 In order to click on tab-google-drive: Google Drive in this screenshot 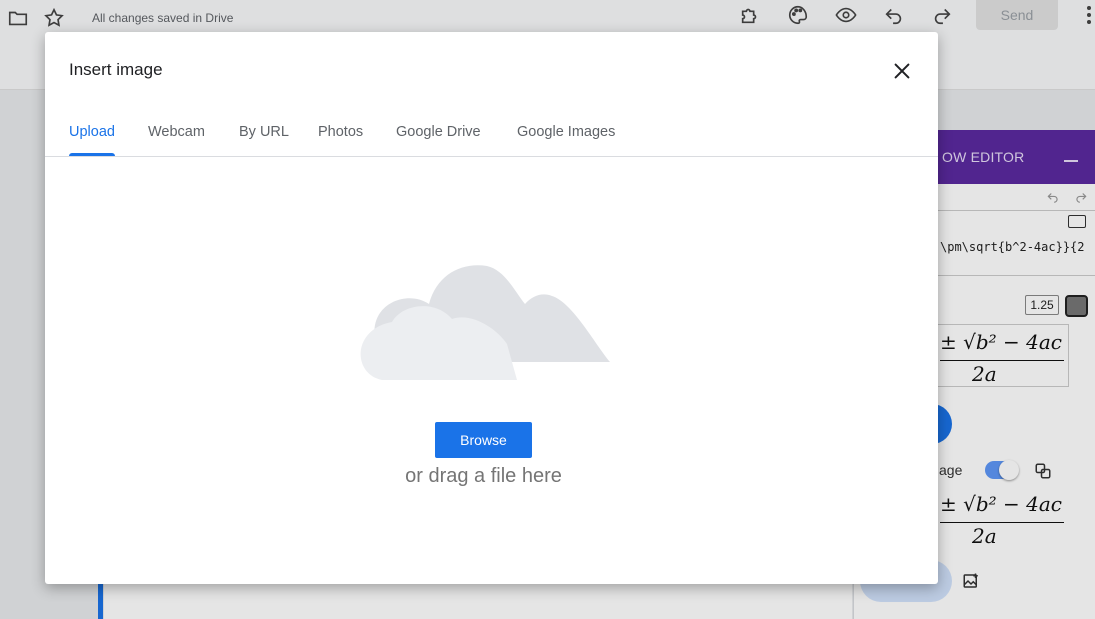, I will do `click(438, 132)`.